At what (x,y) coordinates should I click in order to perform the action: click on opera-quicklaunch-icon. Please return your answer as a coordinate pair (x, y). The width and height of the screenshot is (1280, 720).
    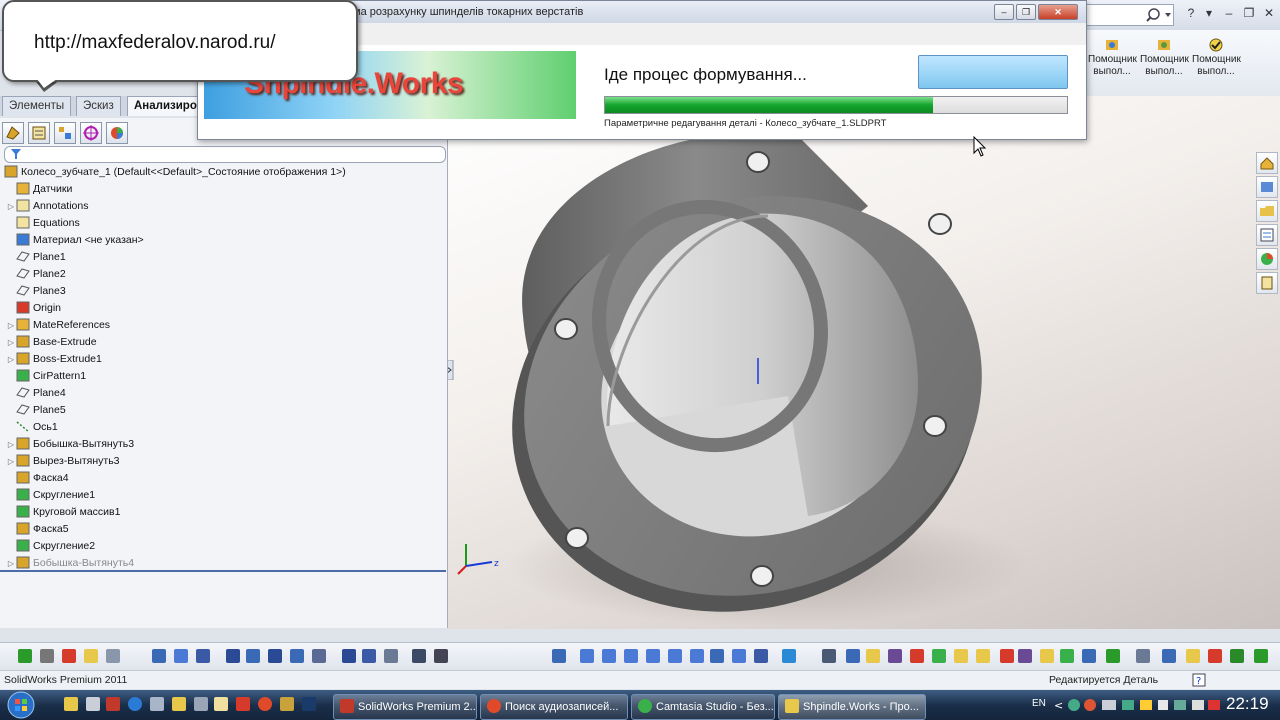
    Looking at the image, I should click on (265, 704).